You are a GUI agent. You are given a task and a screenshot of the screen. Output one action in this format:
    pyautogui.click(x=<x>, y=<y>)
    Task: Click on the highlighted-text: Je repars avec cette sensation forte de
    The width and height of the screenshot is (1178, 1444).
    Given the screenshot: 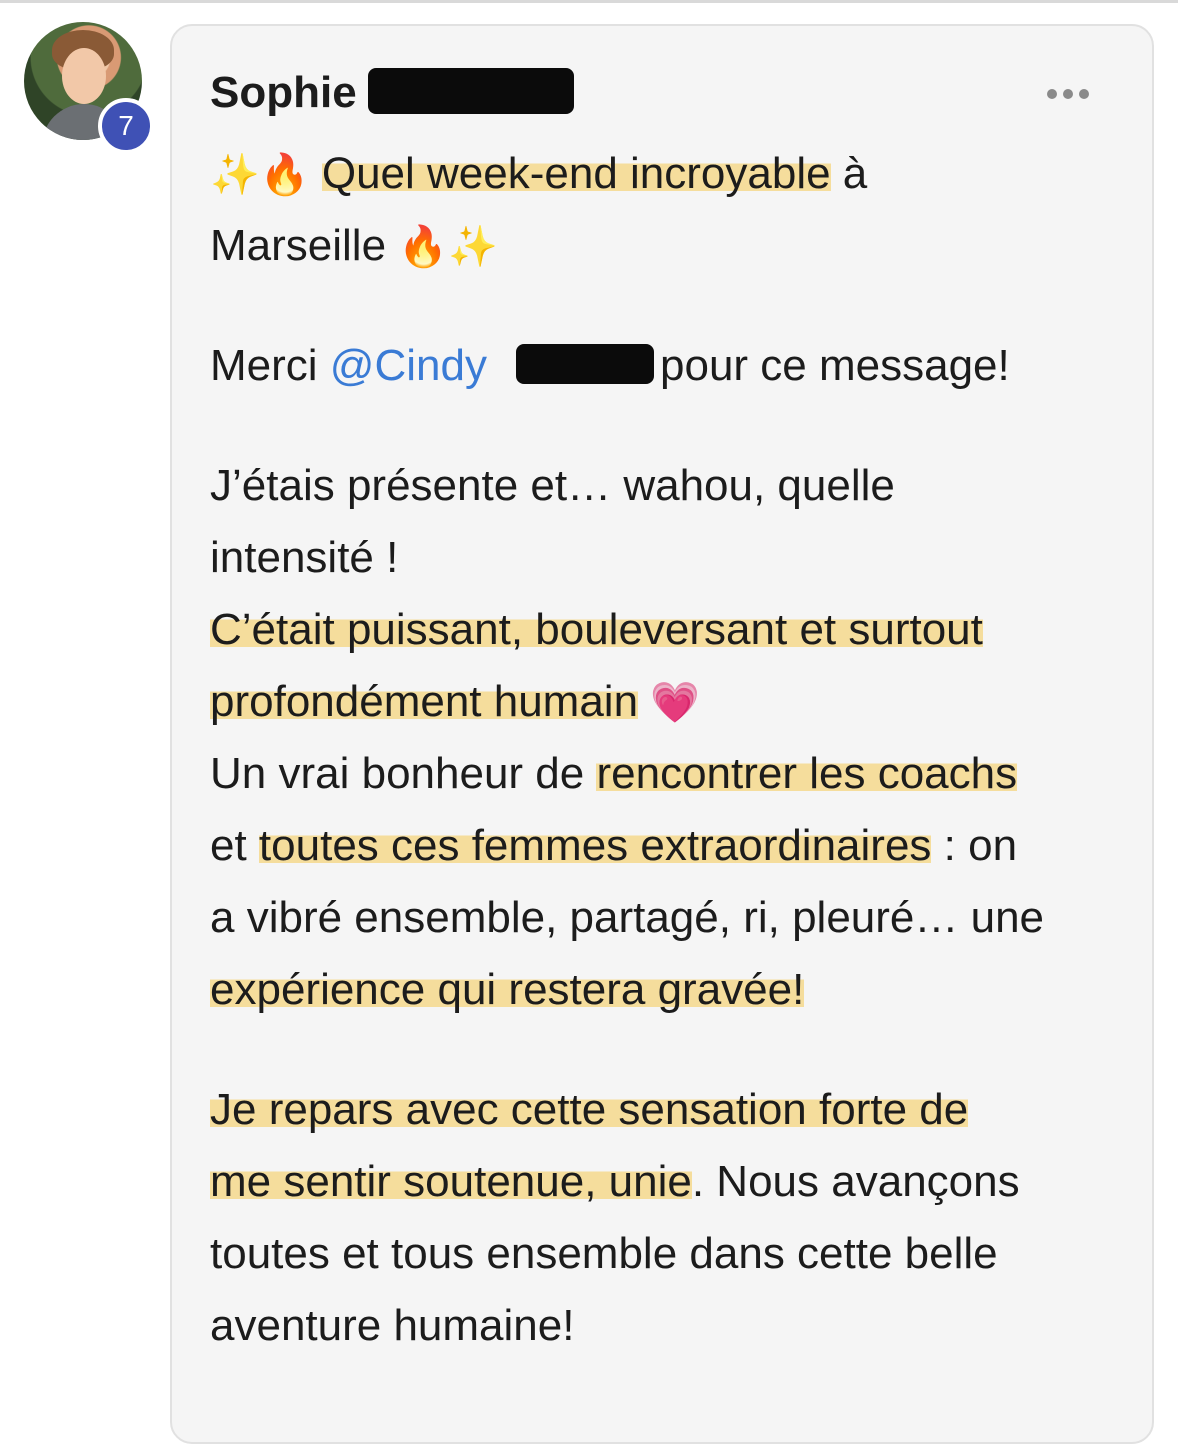 What is the action you would take?
    pyautogui.click(x=589, y=1109)
    